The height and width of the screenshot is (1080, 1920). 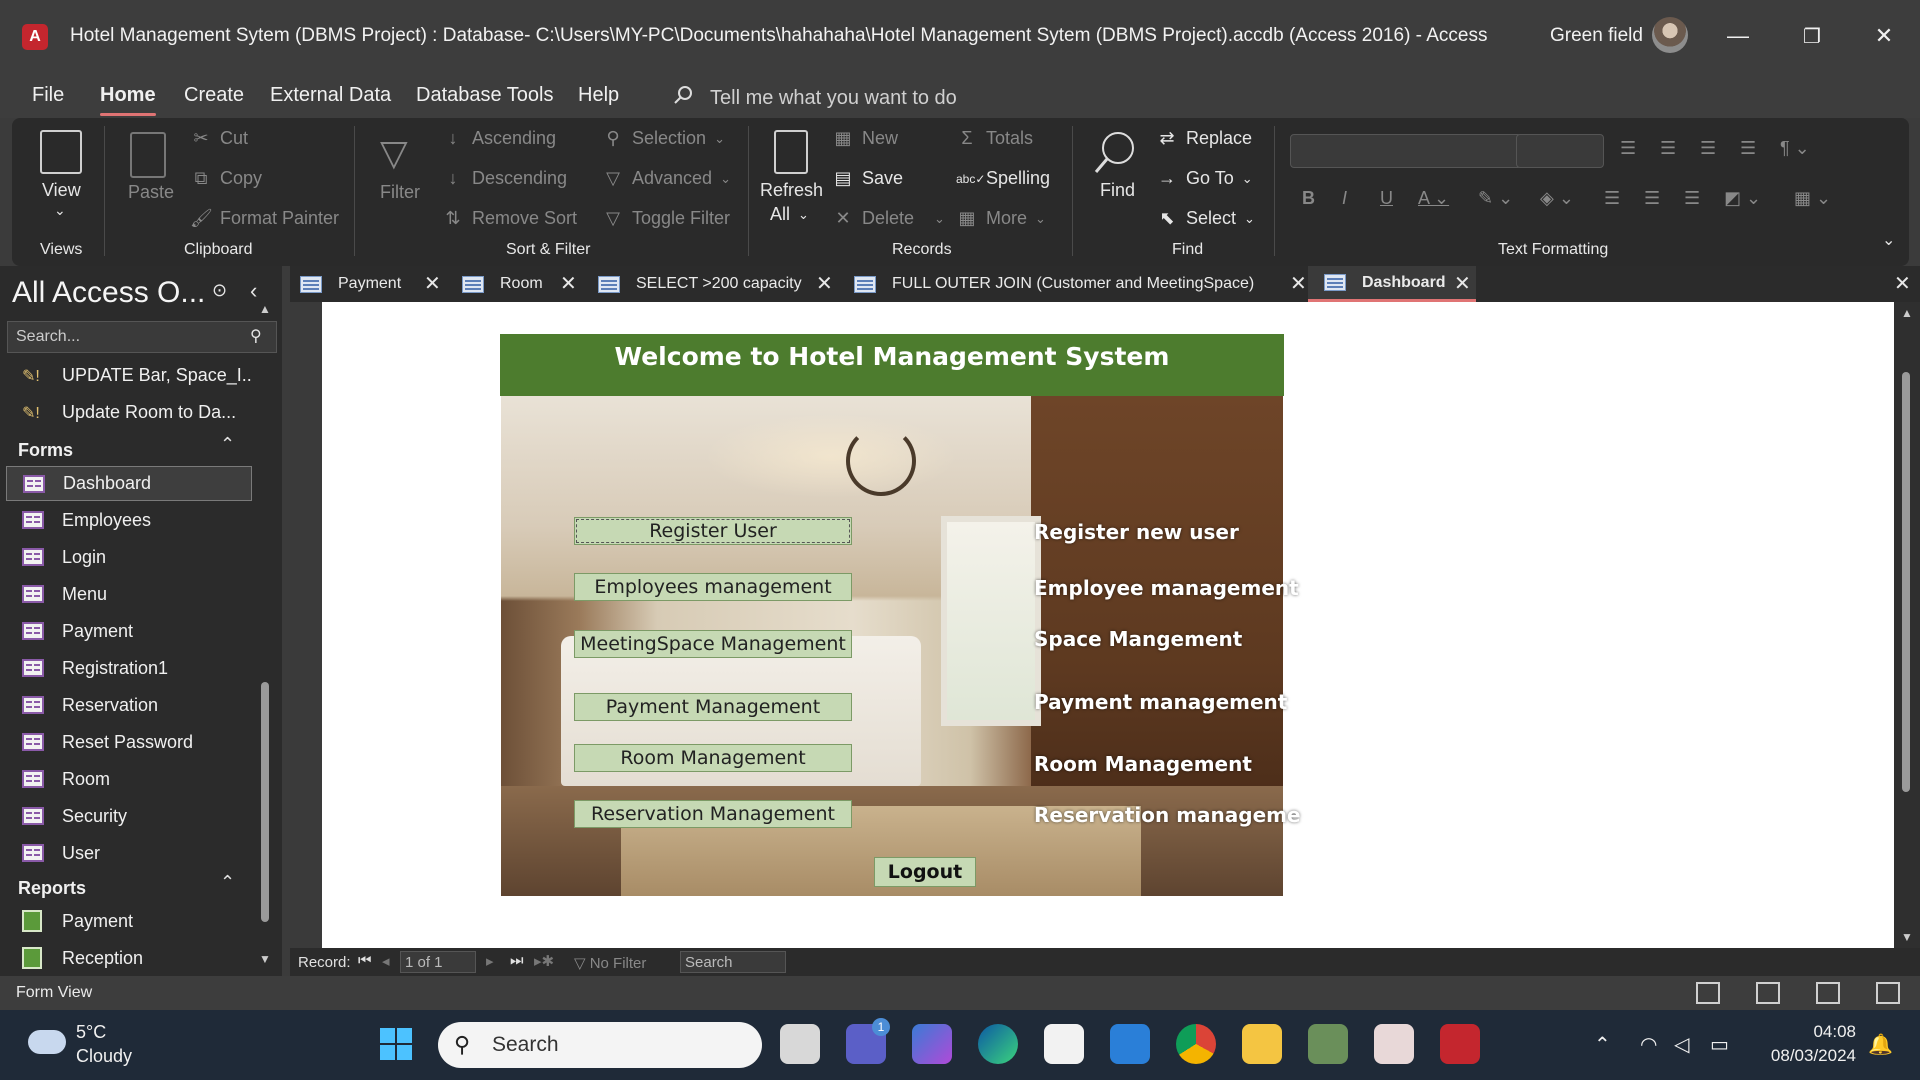 What do you see at coordinates (1308, 198) in the screenshot?
I see `bold-icon: B` at bounding box center [1308, 198].